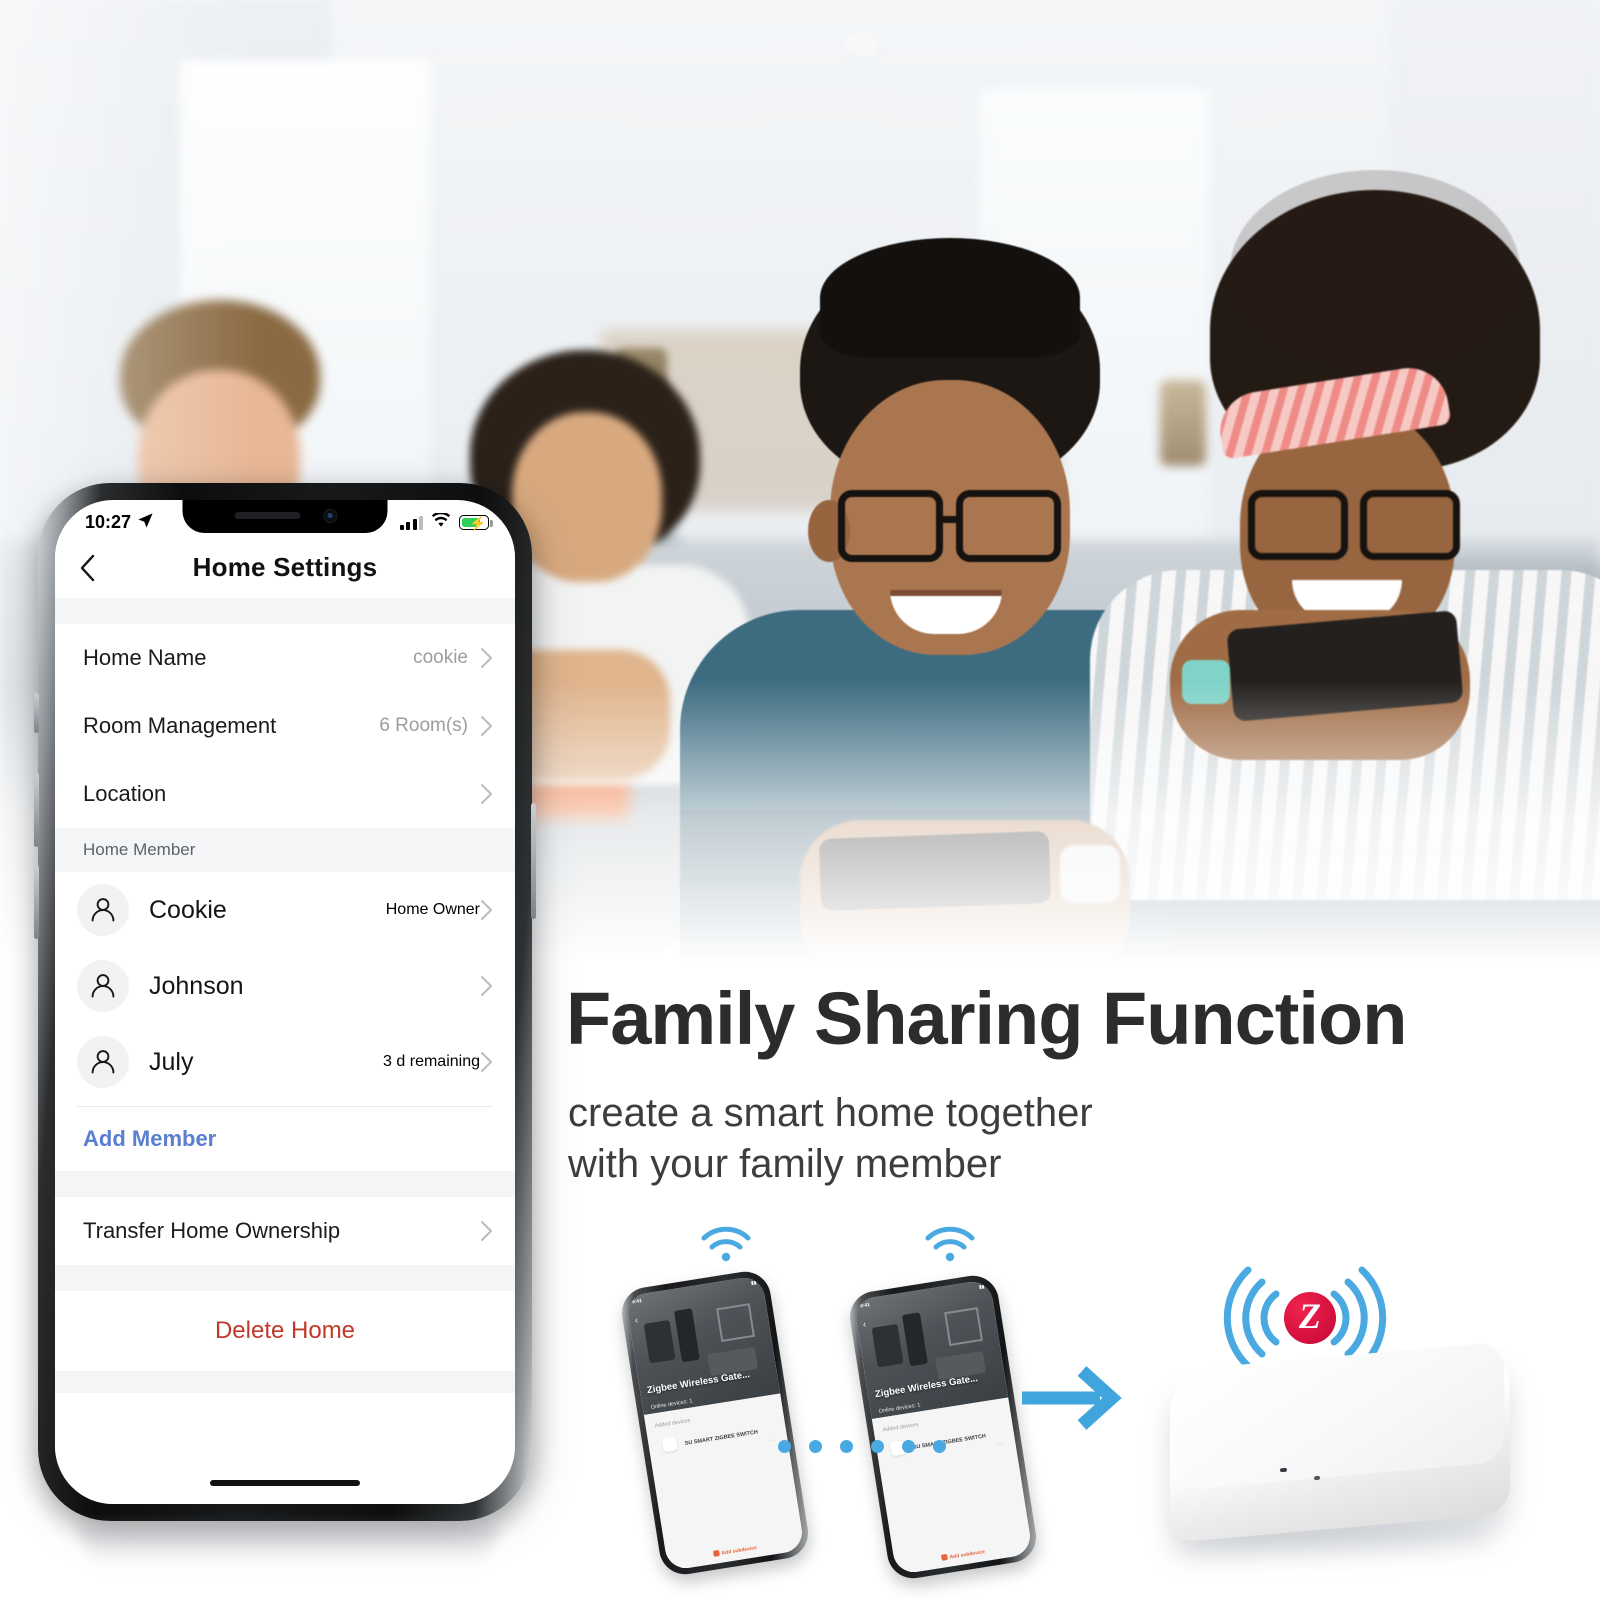 This screenshot has height=1600, width=1600. I want to click on status-right: ⚡, so click(446, 522).